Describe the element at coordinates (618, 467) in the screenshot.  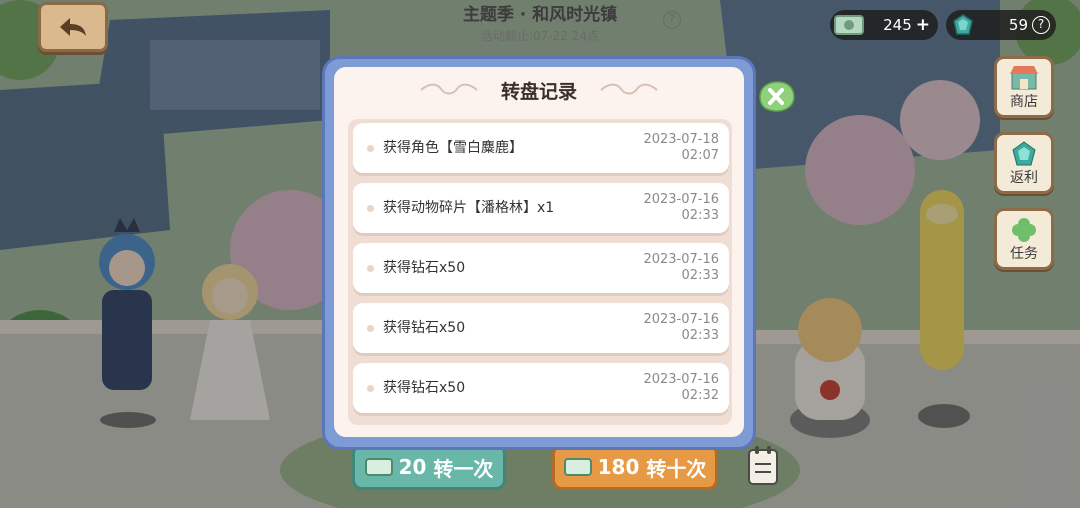
I see `spin-ten-cost: 180` at that location.